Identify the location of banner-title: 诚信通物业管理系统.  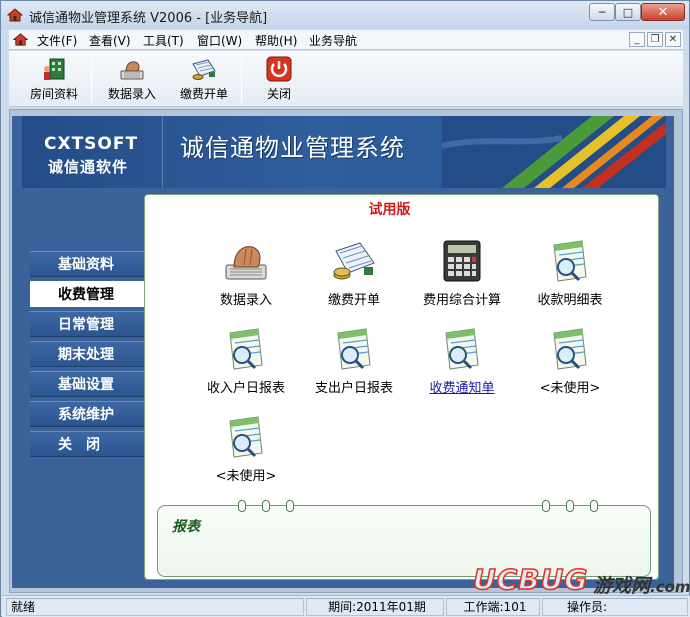
(292, 148).